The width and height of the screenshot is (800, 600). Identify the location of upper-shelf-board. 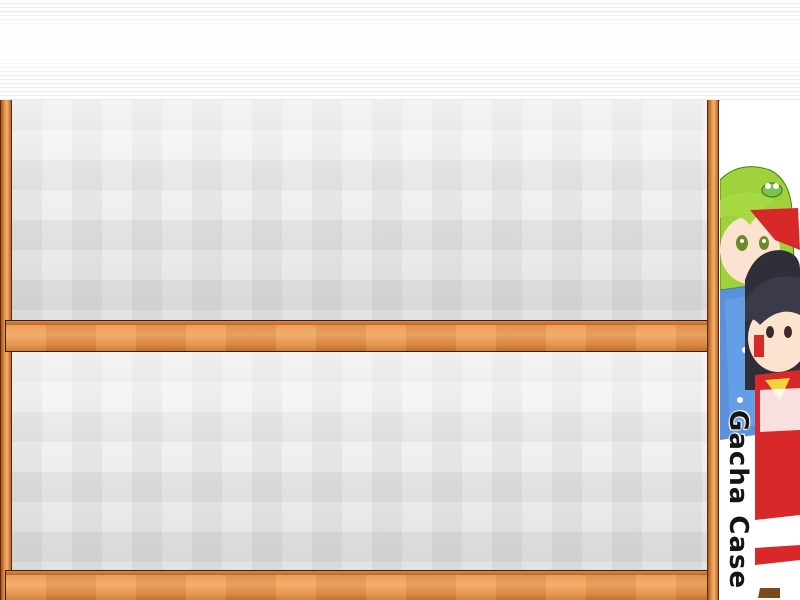
(360, 336).